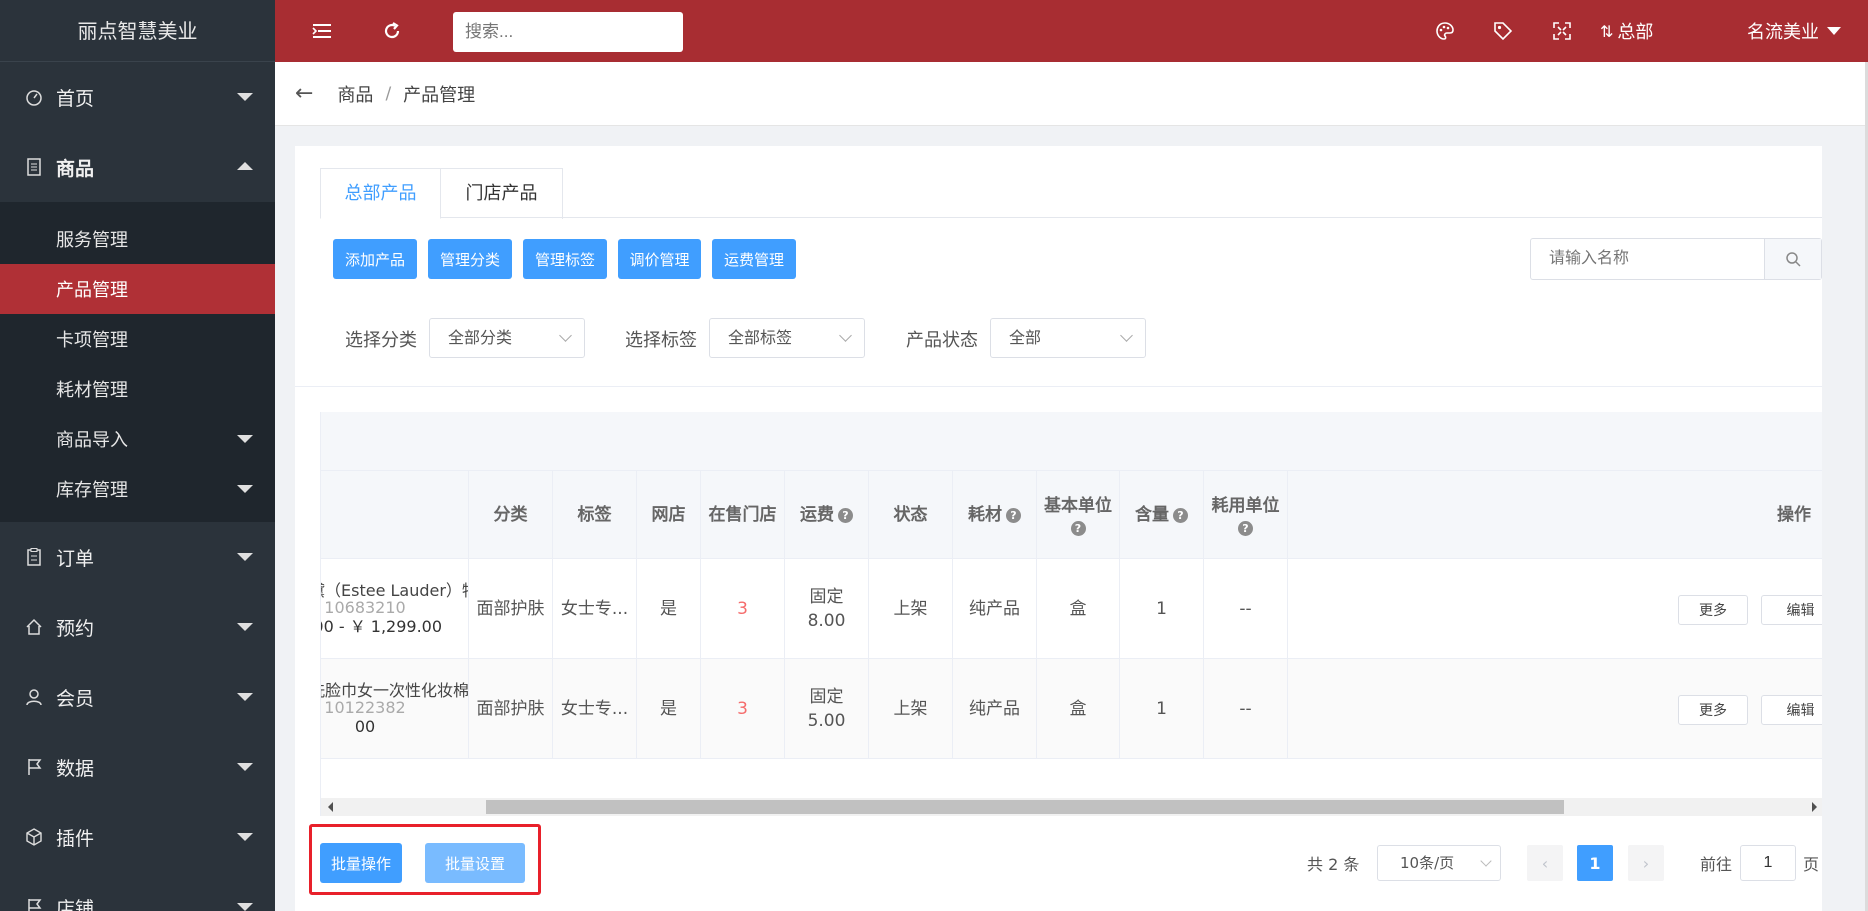  Describe the element at coordinates (1555, 709) in the screenshot. I see `td-ops: 更多 编辑` at that location.